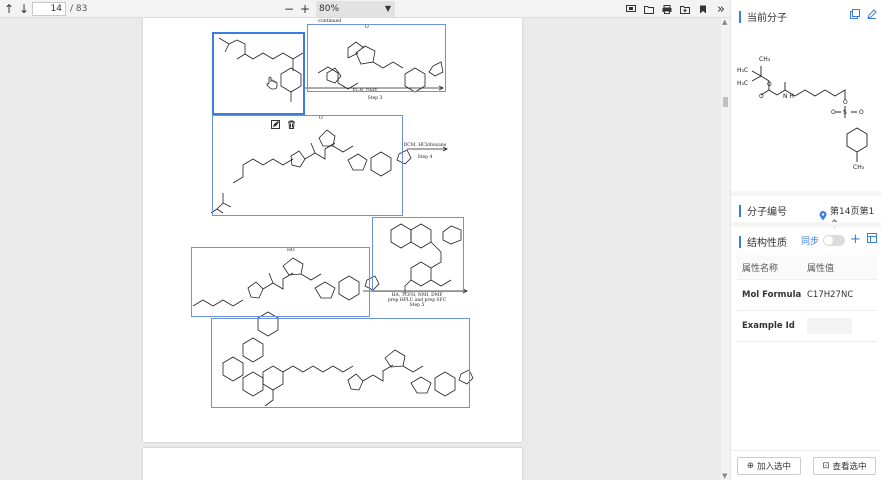 This screenshot has height=480, width=881. Describe the element at coordinates (767, 243) in the screenshot. I see `structure-props-title: 结构性质` at that location.